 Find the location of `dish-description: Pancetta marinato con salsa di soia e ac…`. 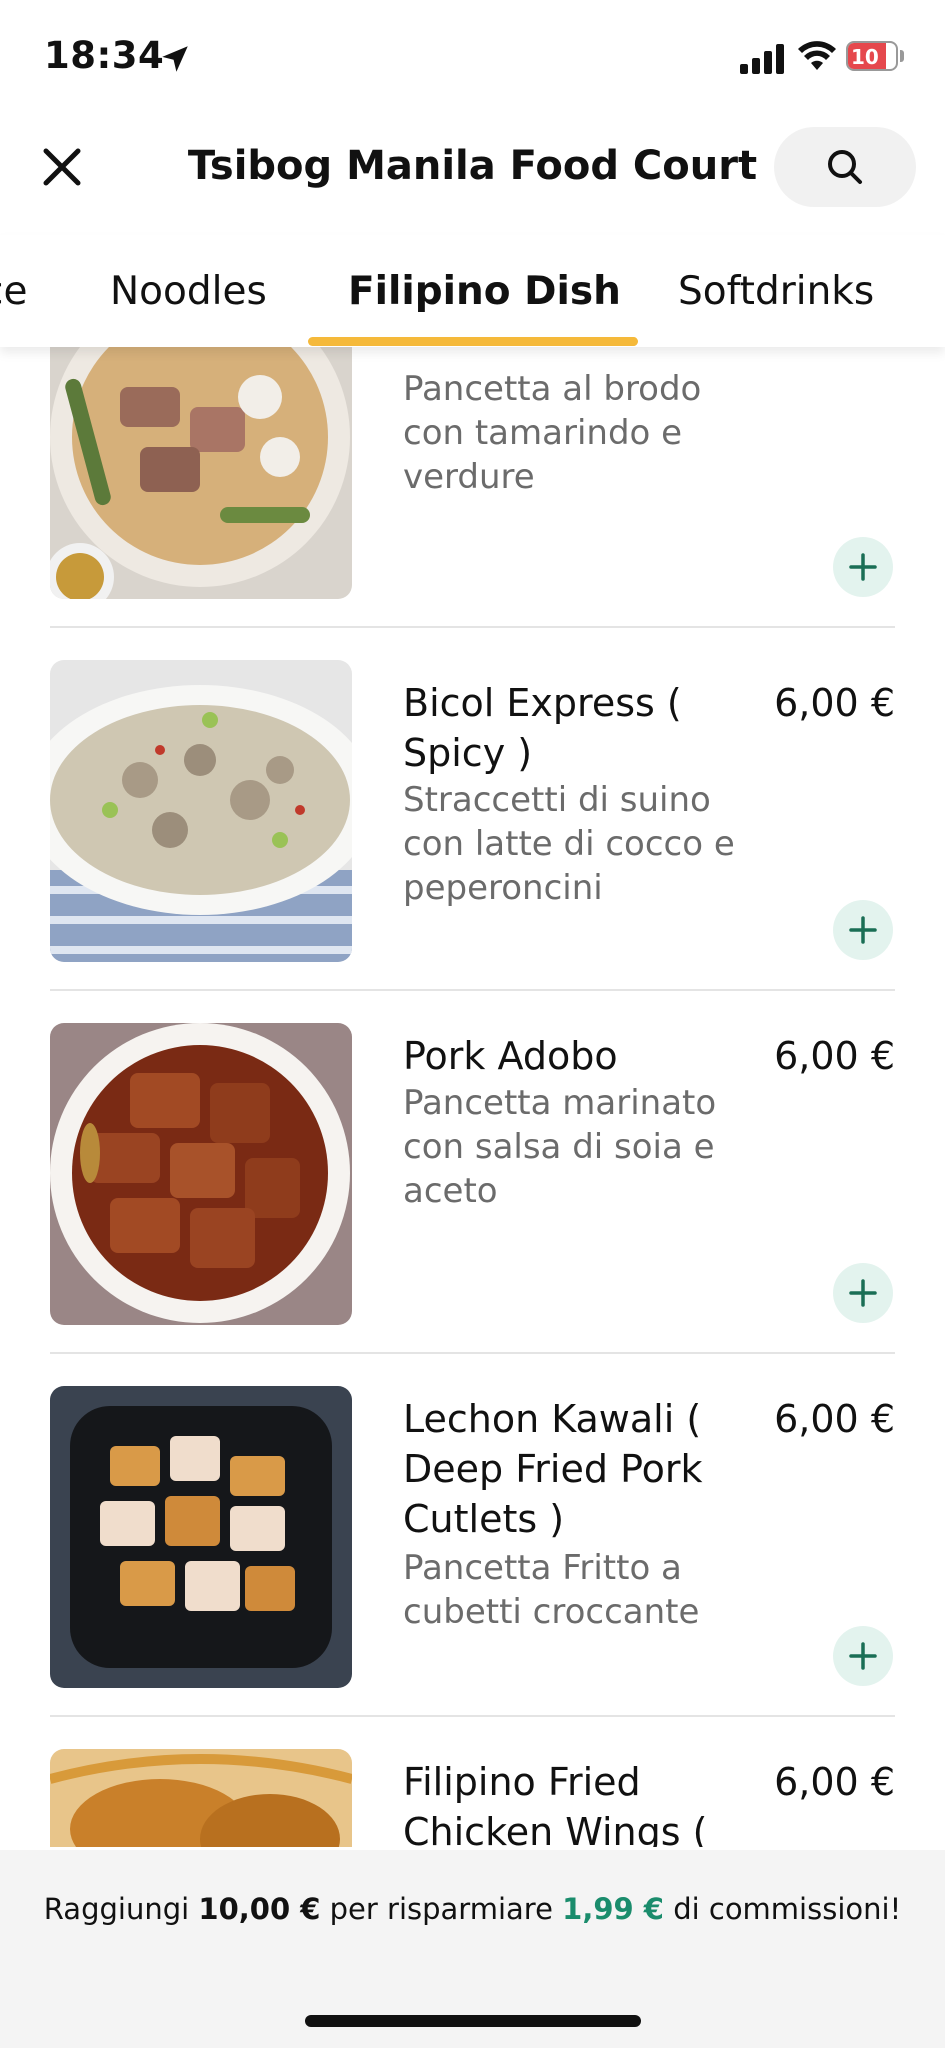

dish-description: Pancetta marinato con salsa di soia e ac… is located at coordinates (560, 1147).